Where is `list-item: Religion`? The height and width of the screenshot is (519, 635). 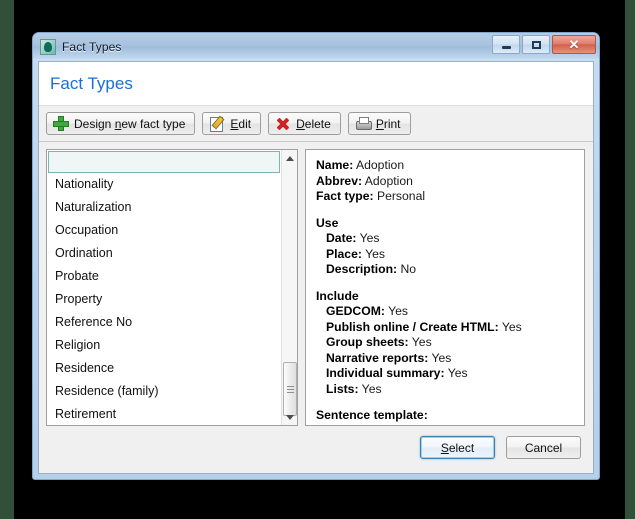 list-item: Religion is located at coordinates (164, 345).